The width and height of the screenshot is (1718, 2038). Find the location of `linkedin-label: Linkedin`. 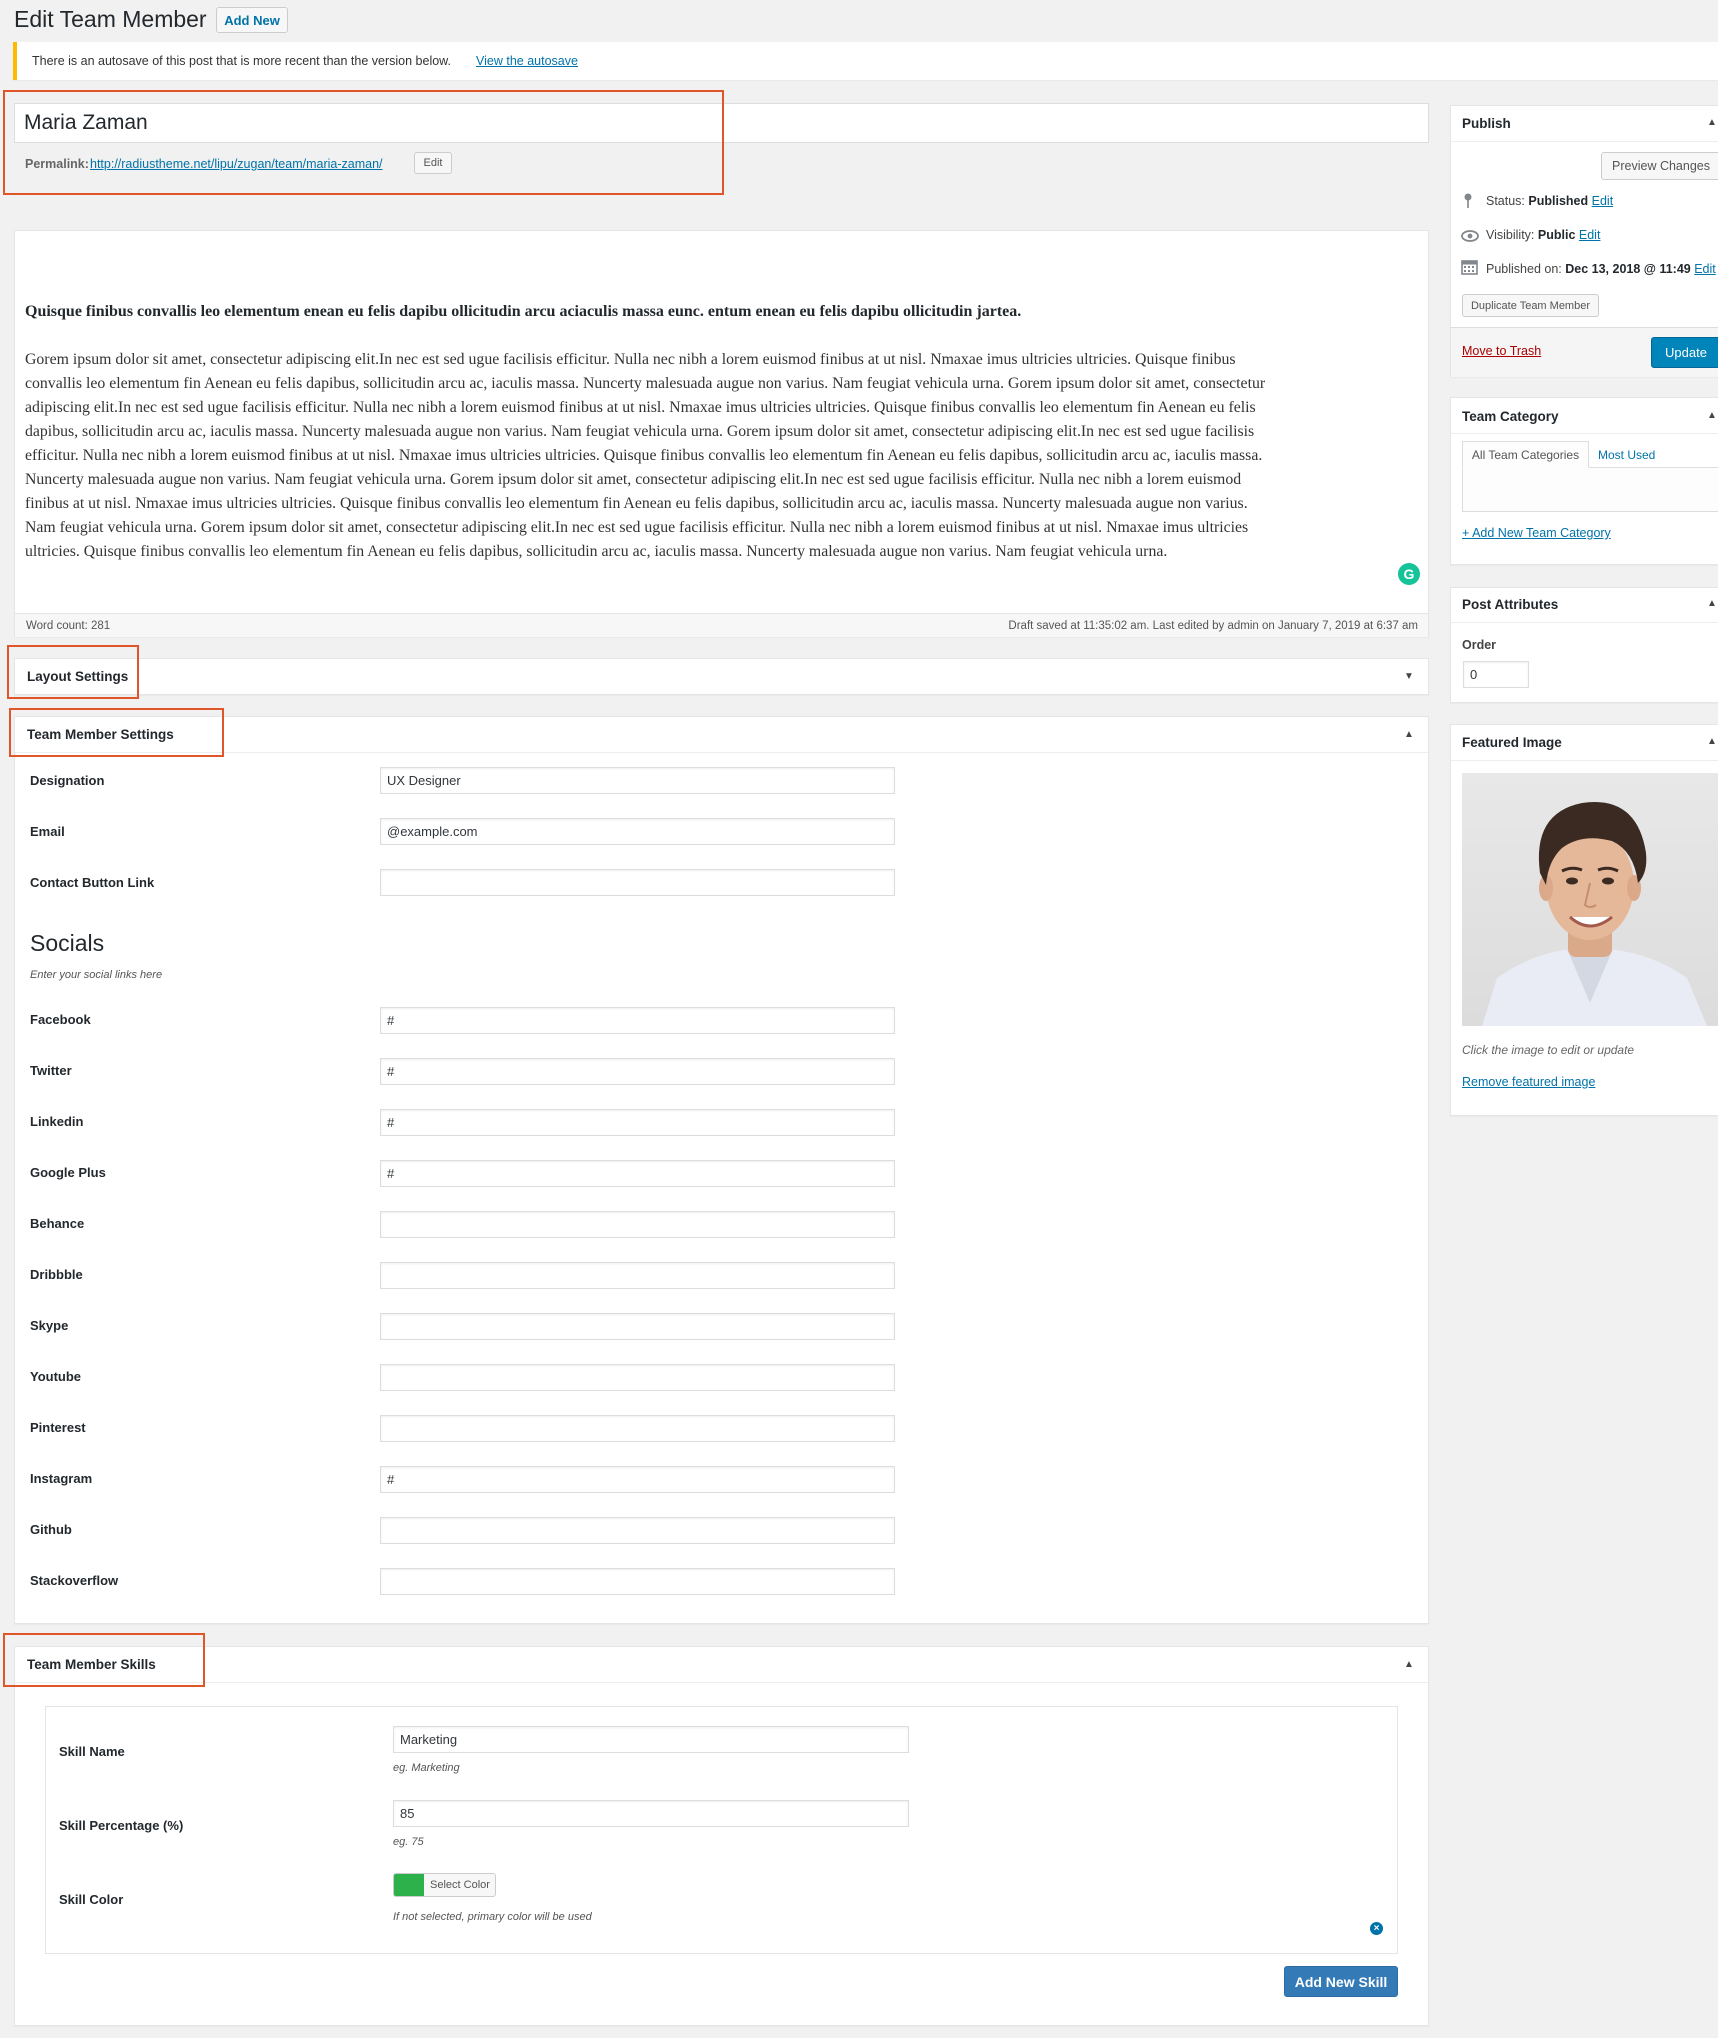

linkedin-label: Linkedin is located at coordinates (57, 1121).